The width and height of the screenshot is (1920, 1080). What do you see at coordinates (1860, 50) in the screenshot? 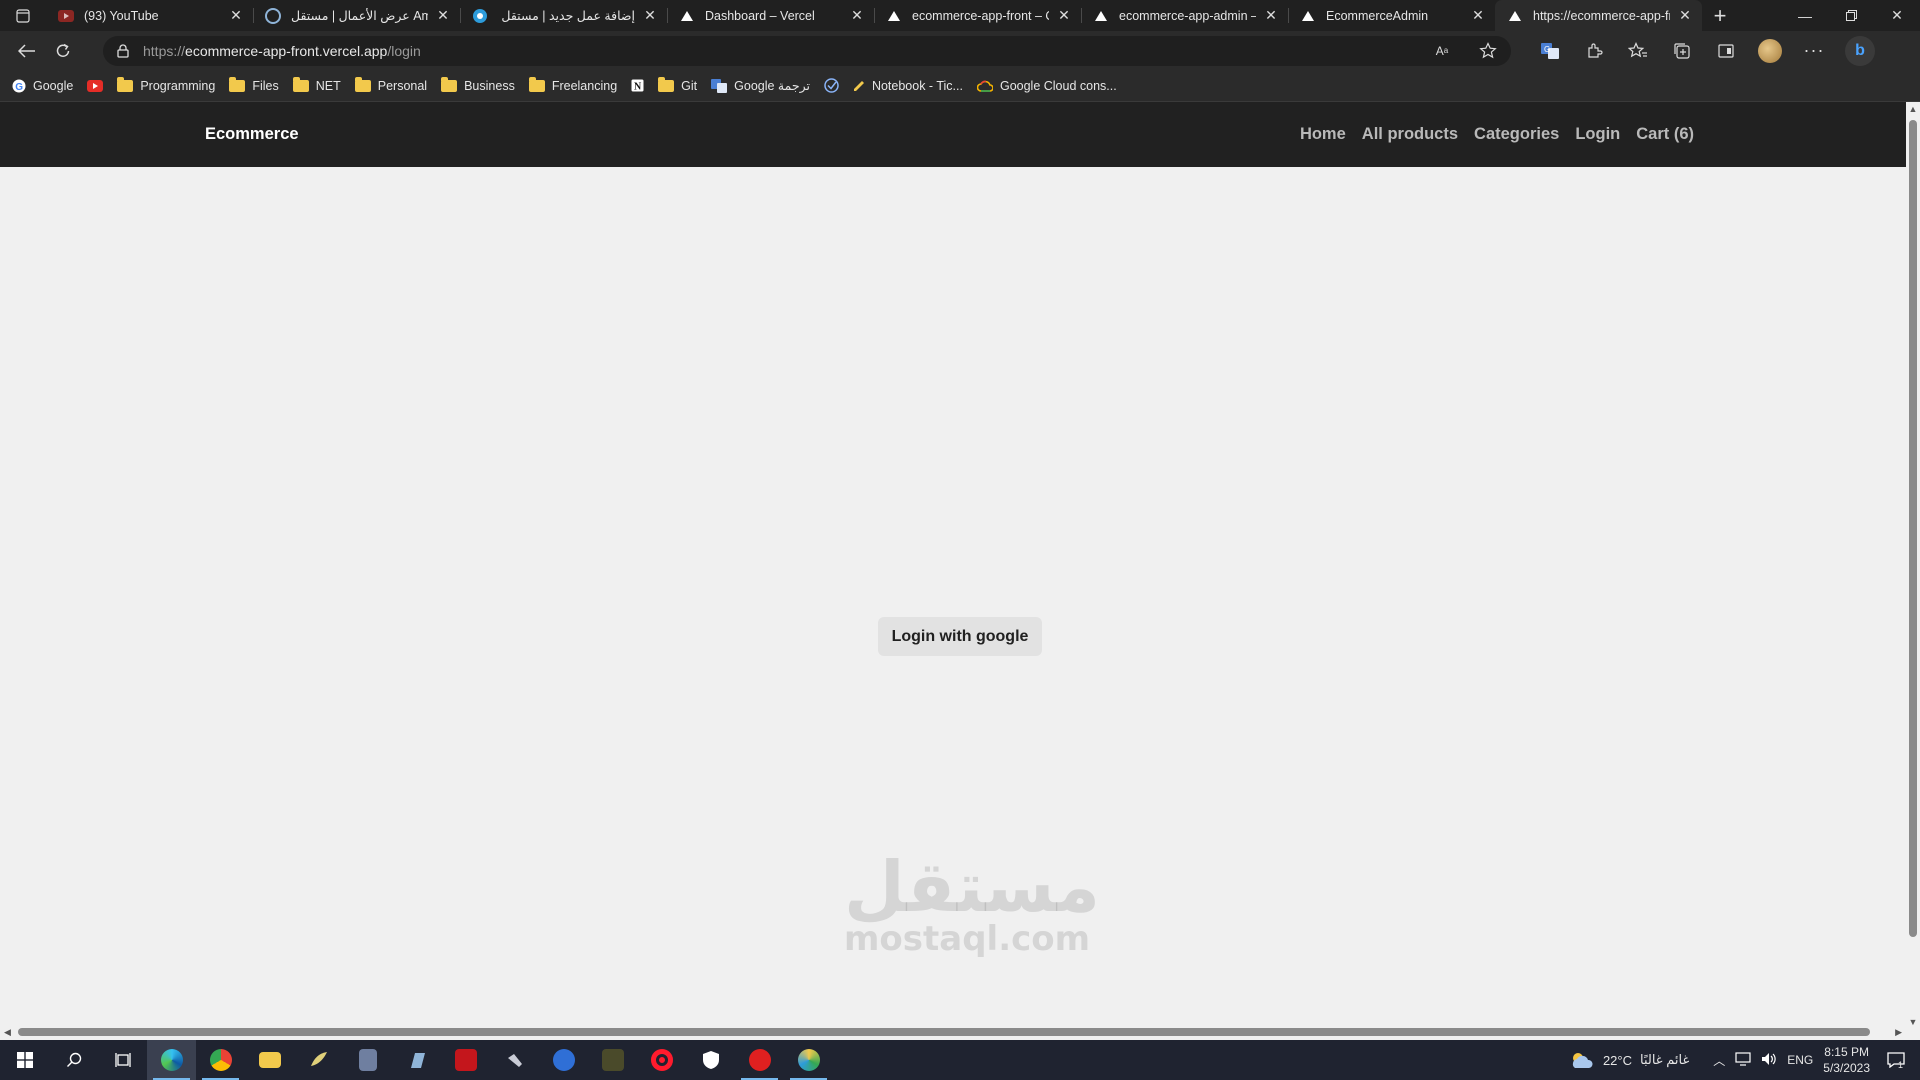
I see `bing-chat-icon: b` at bounding box center [1860, 50].